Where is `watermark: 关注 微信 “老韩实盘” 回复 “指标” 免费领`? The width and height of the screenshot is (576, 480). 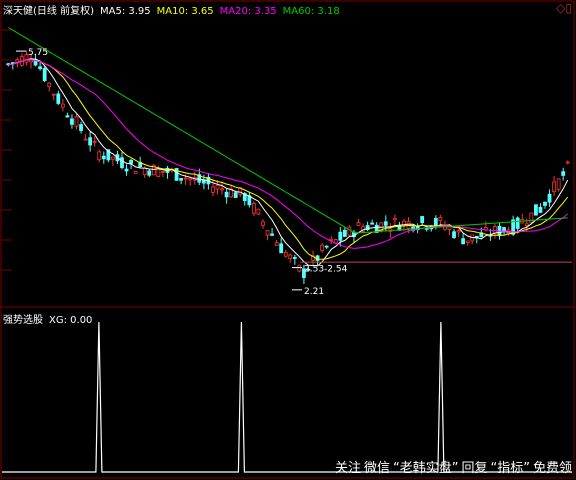 watermark: 关注 微信 “老韩实盘” 回复 “指标” 免费领 is located at coordinates (452, 466).